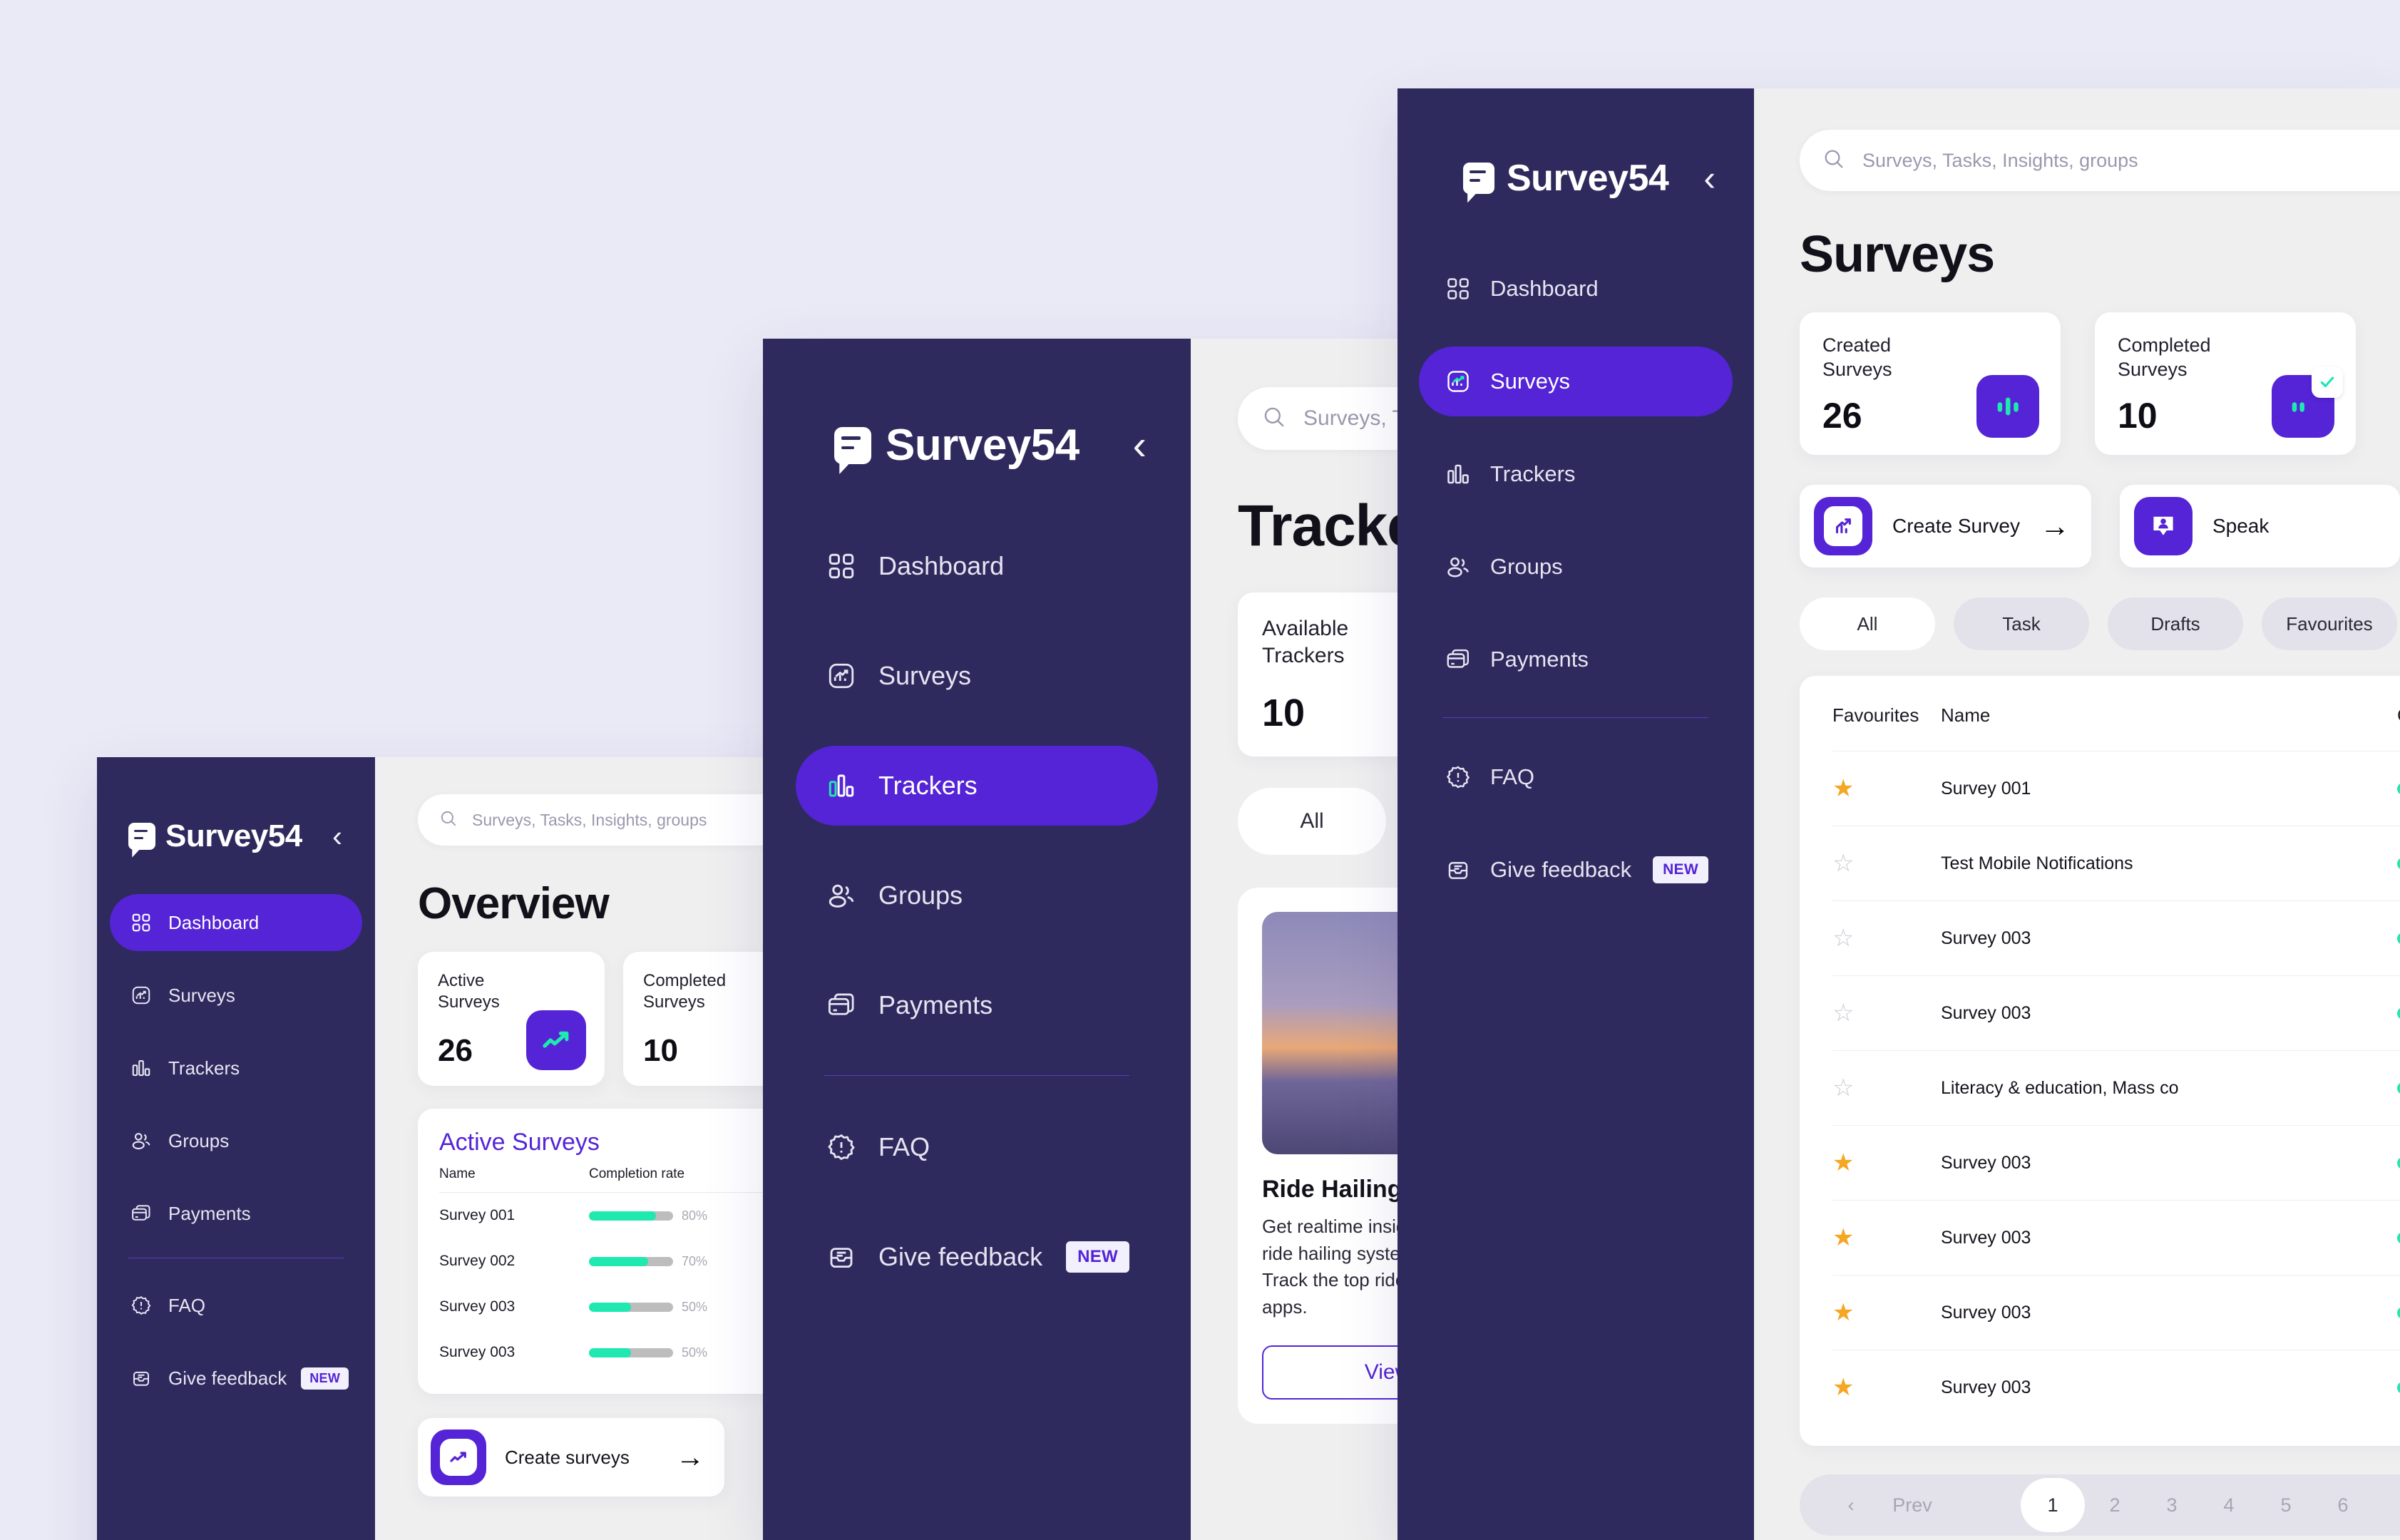  Describe the element at coordinates (841, 1147) in the screenshot. I see `badge-exclamation-icon` at that location.